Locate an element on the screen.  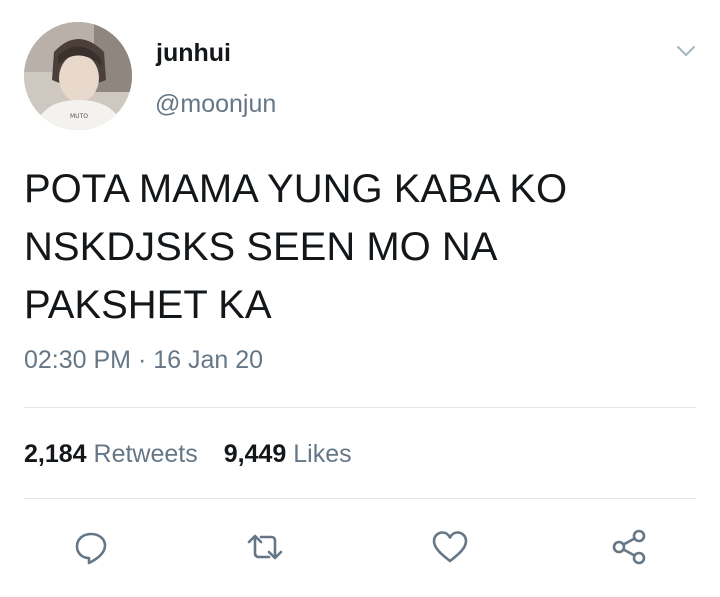
share-icon is located at coordinates (629, 547).